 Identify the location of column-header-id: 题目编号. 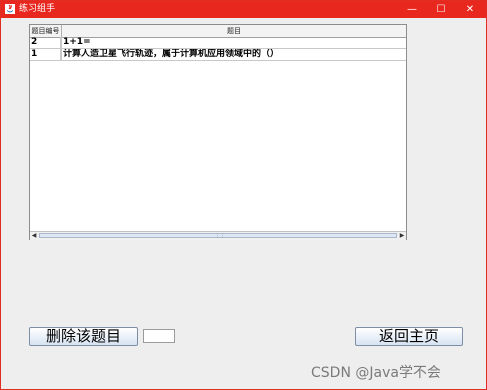
(46, 31).